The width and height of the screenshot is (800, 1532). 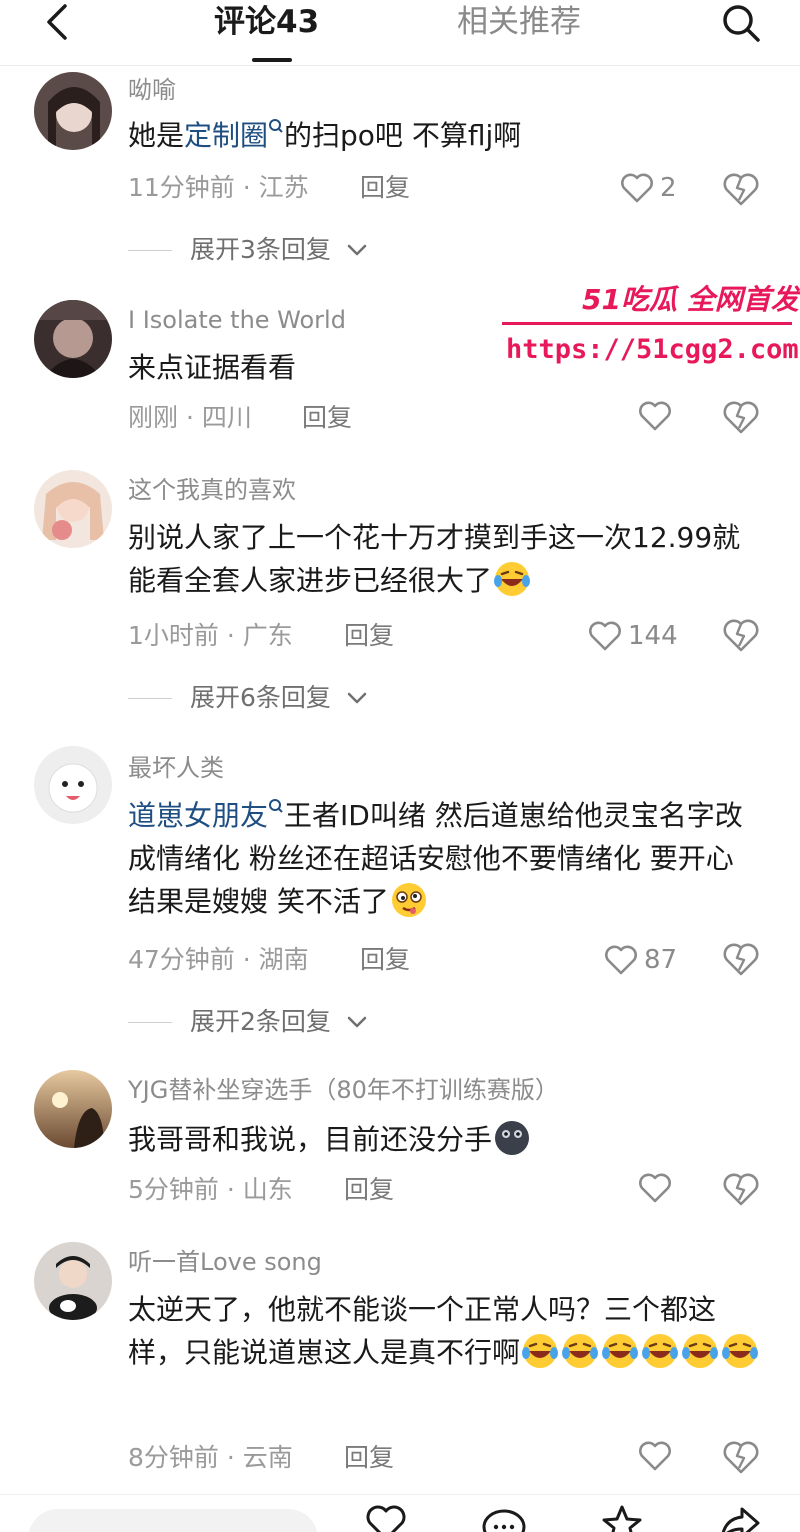 I want to click on comment-username: I Isolate the World, so click(x=237, y=320).